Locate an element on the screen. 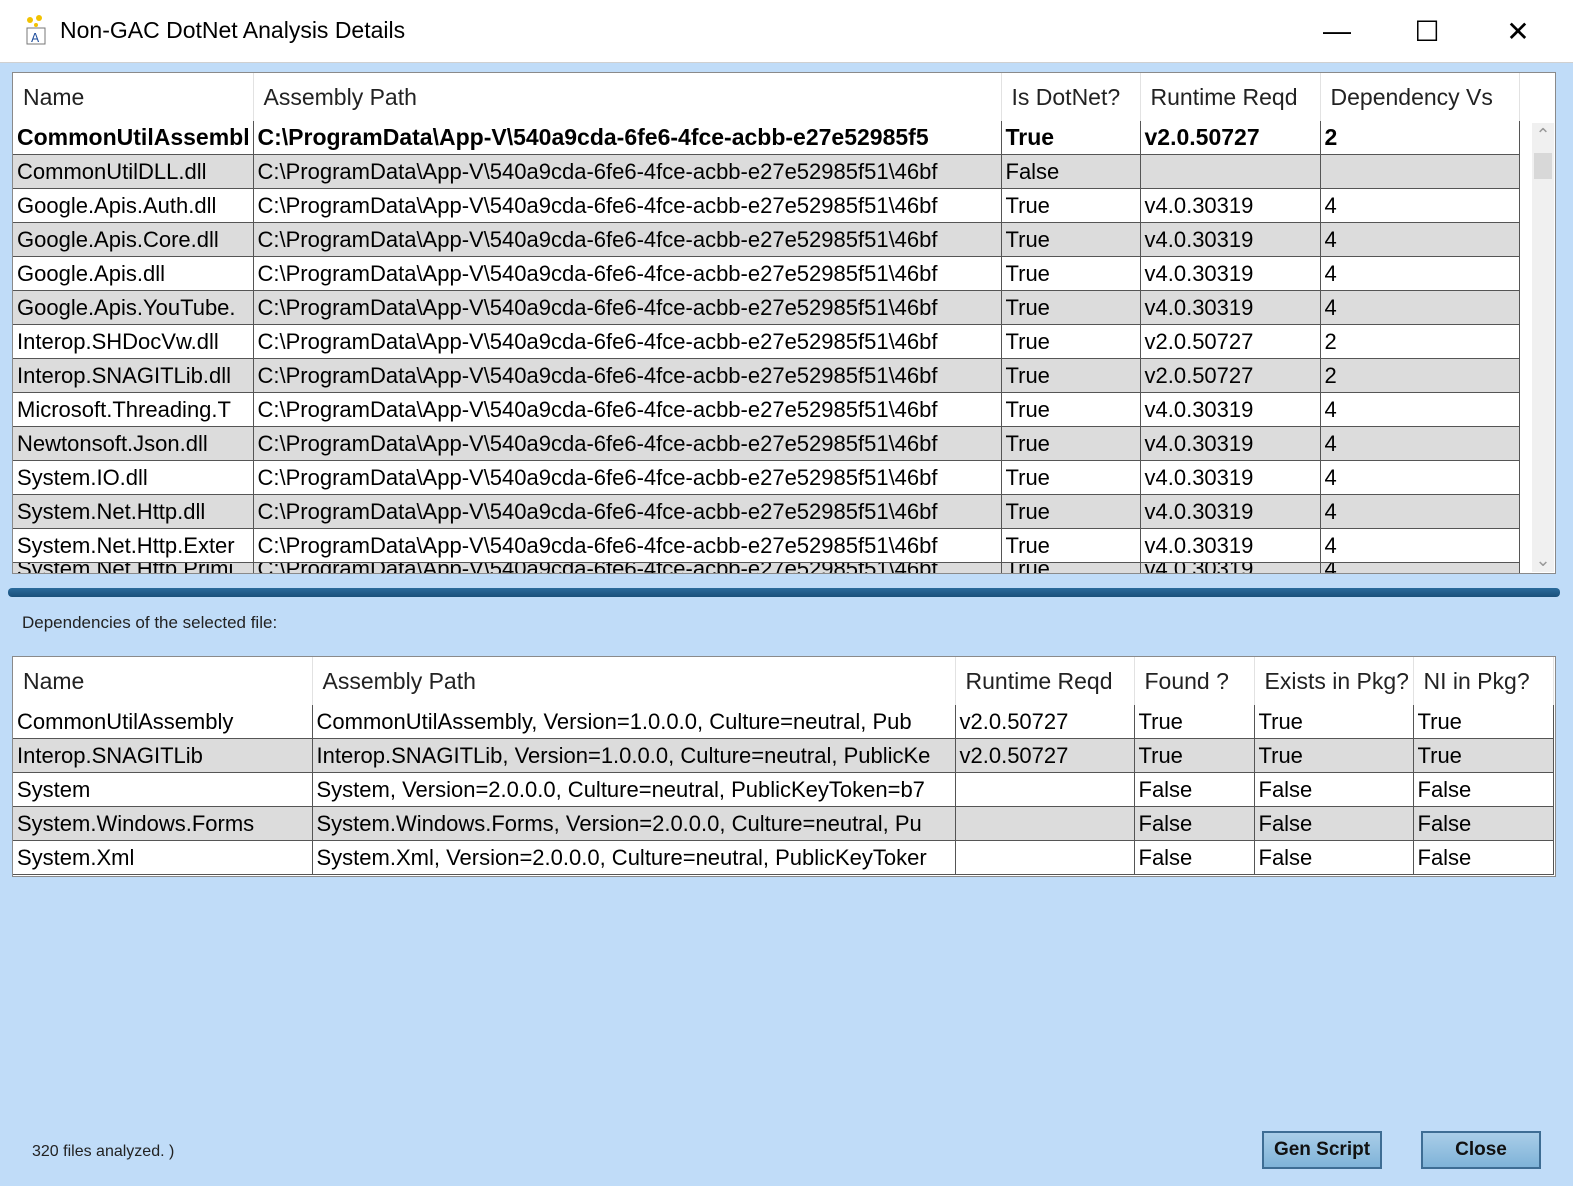 Image resolution: width=1573 pixels, height=1186 pixels. cell-exists-in-pkg: True is located at coordinates (1334, 722).